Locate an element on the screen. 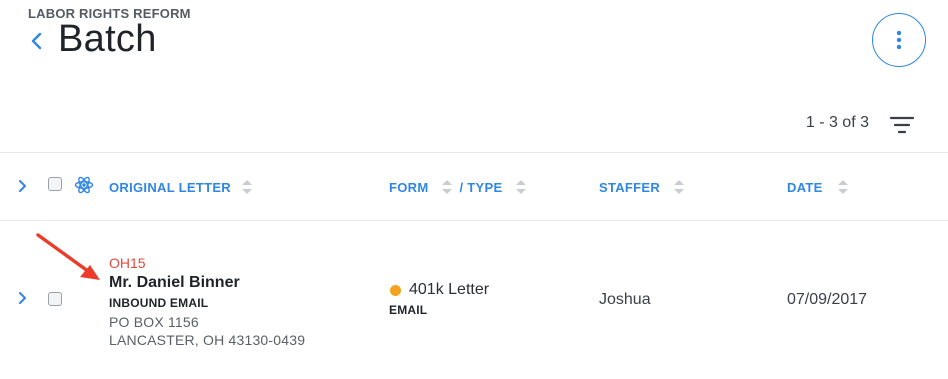 This screenshot has width=948, height=379. more-vertical-icon is located at coordinates (899, 40).